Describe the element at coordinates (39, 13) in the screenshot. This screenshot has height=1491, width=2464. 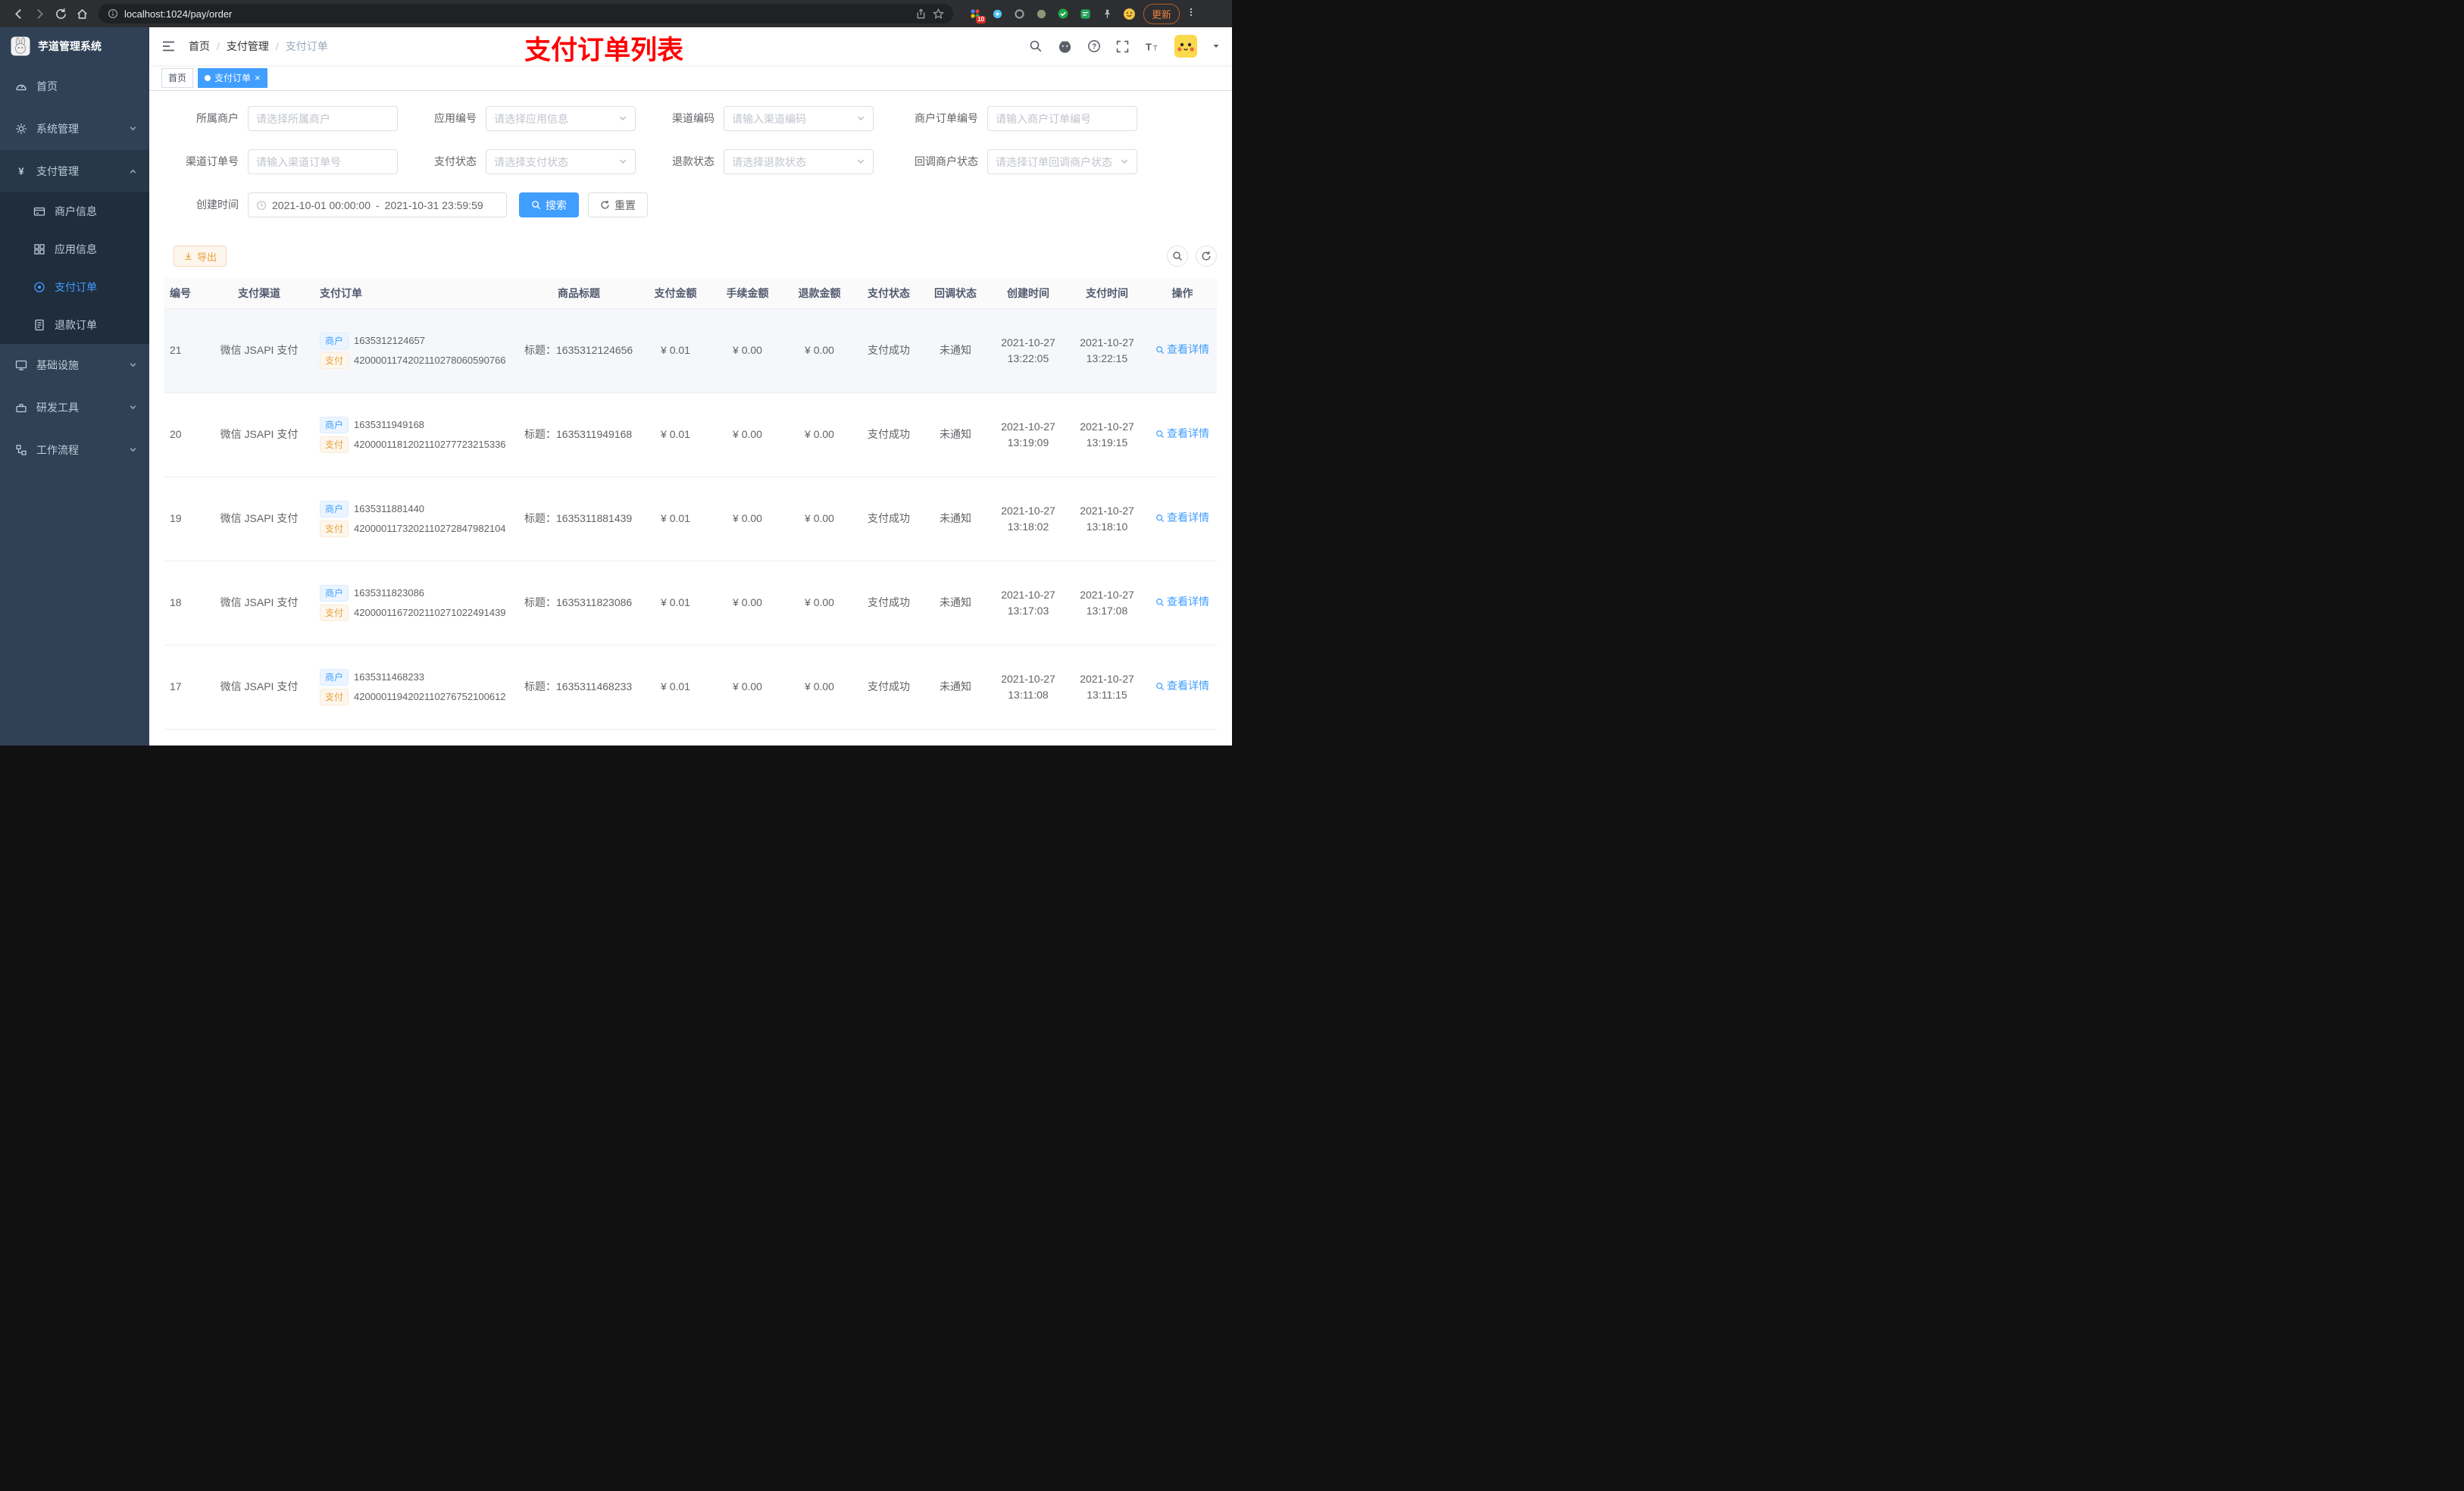
I see `forward-icon` at that location.